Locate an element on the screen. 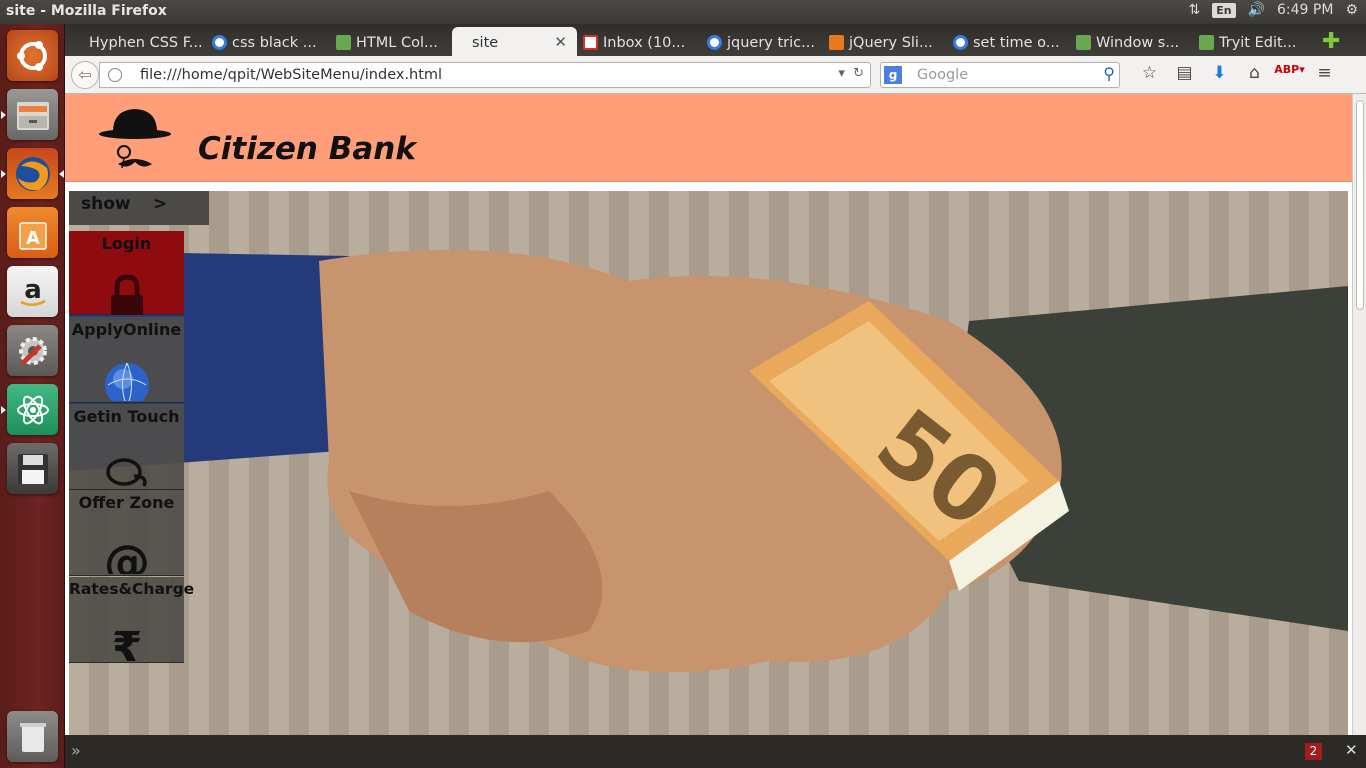 Image resolution: width=1366 pixels, height=768 pixels. reload-icon: ▾ ↻ is located at coordinates (851, 73).